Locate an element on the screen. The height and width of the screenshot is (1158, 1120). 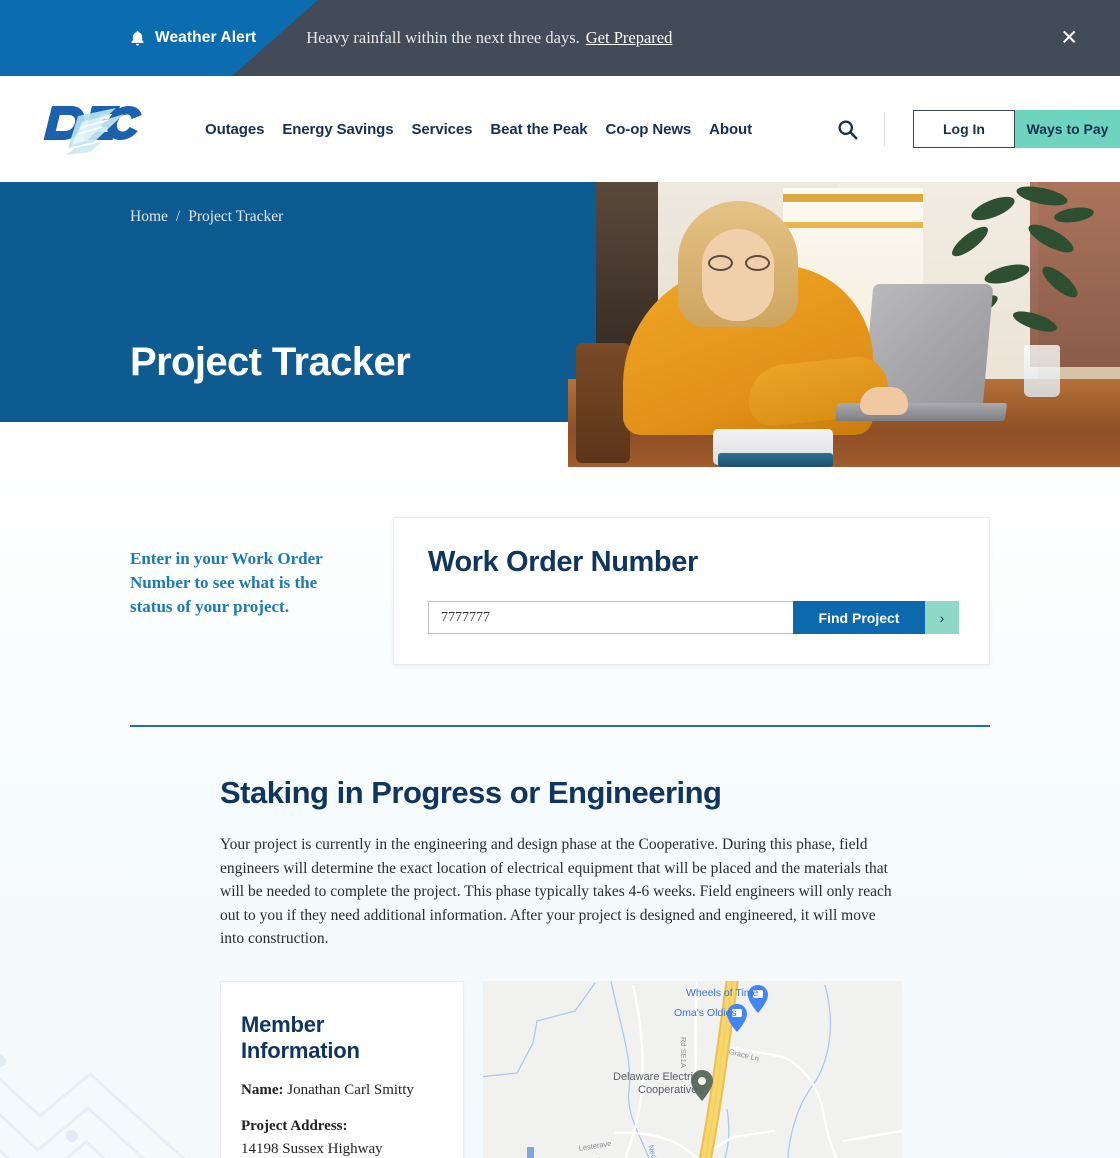
member-address-line1: 14198 Sussex Highway is located at coordinates (312, 1148).